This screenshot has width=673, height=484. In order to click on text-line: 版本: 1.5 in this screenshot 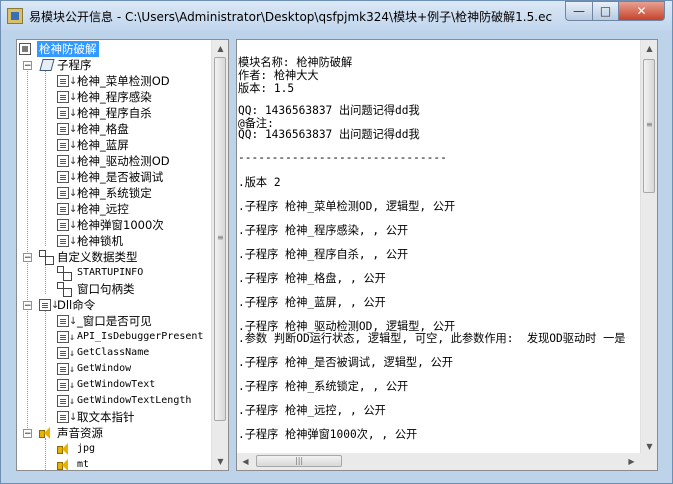, I will do `click(266, 88)`.